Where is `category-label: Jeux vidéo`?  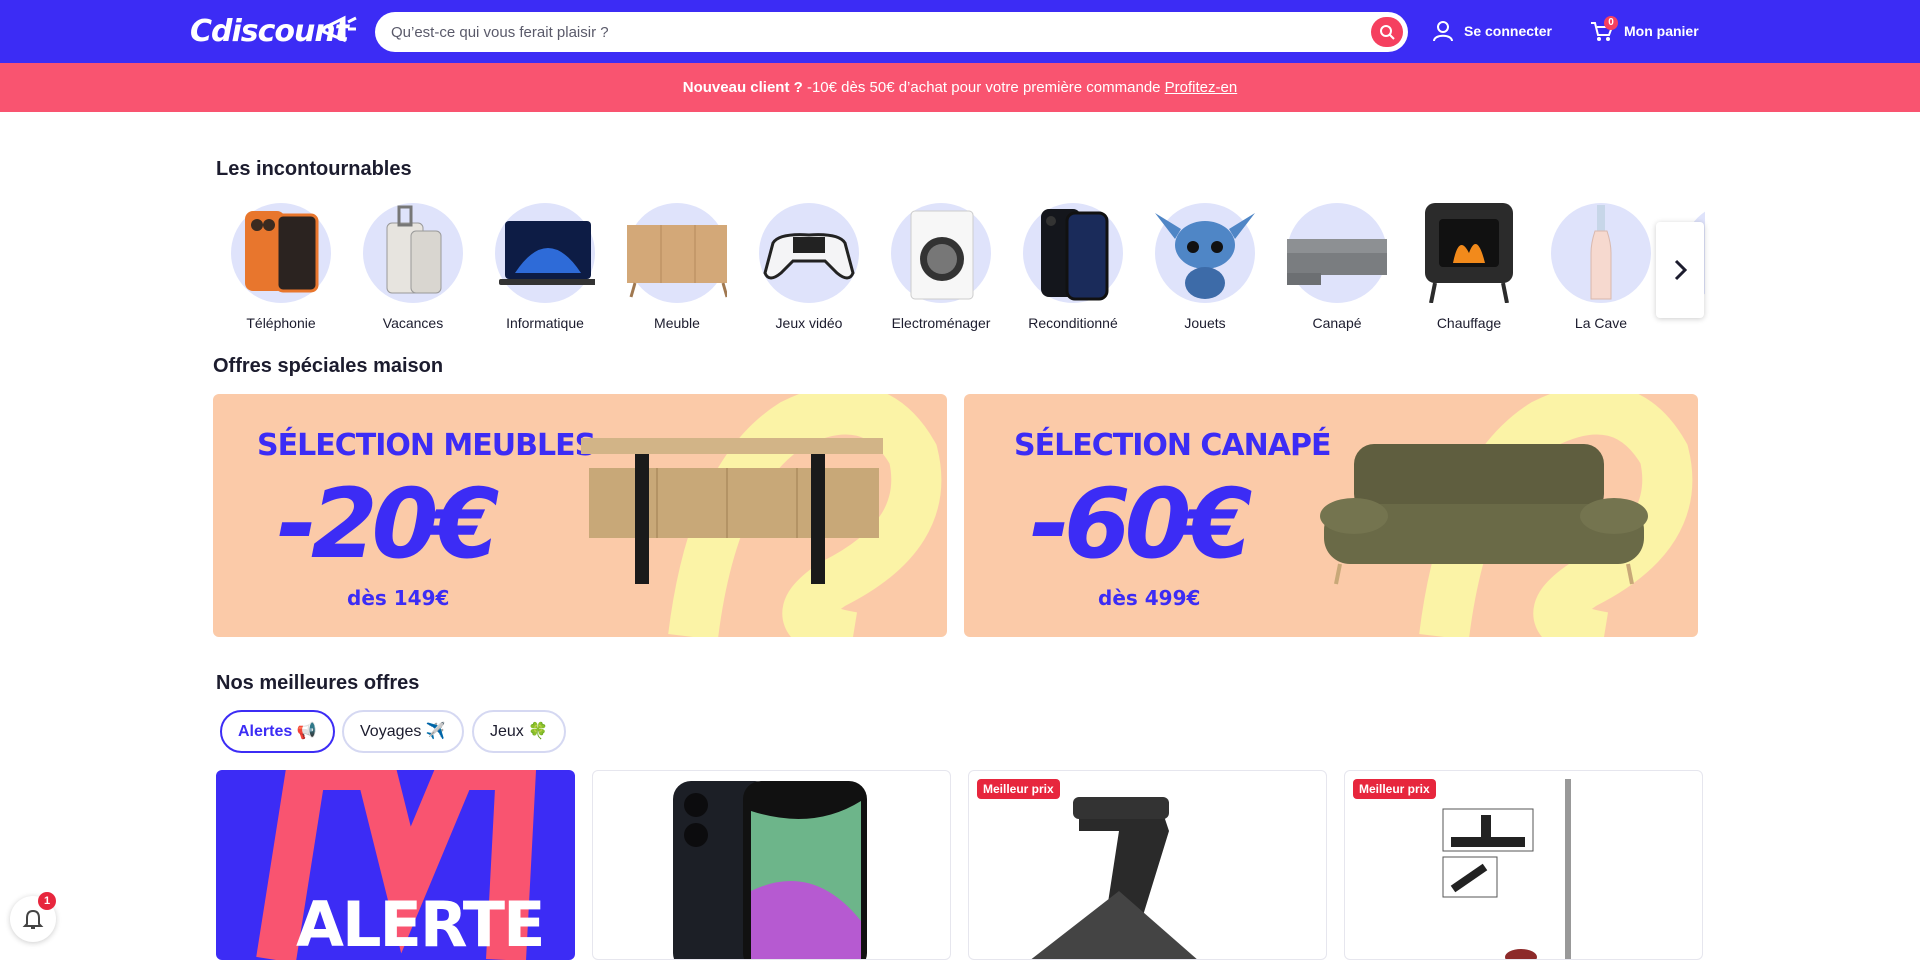
category-label: Jeux vidéo is located at coordinates (809, 323).